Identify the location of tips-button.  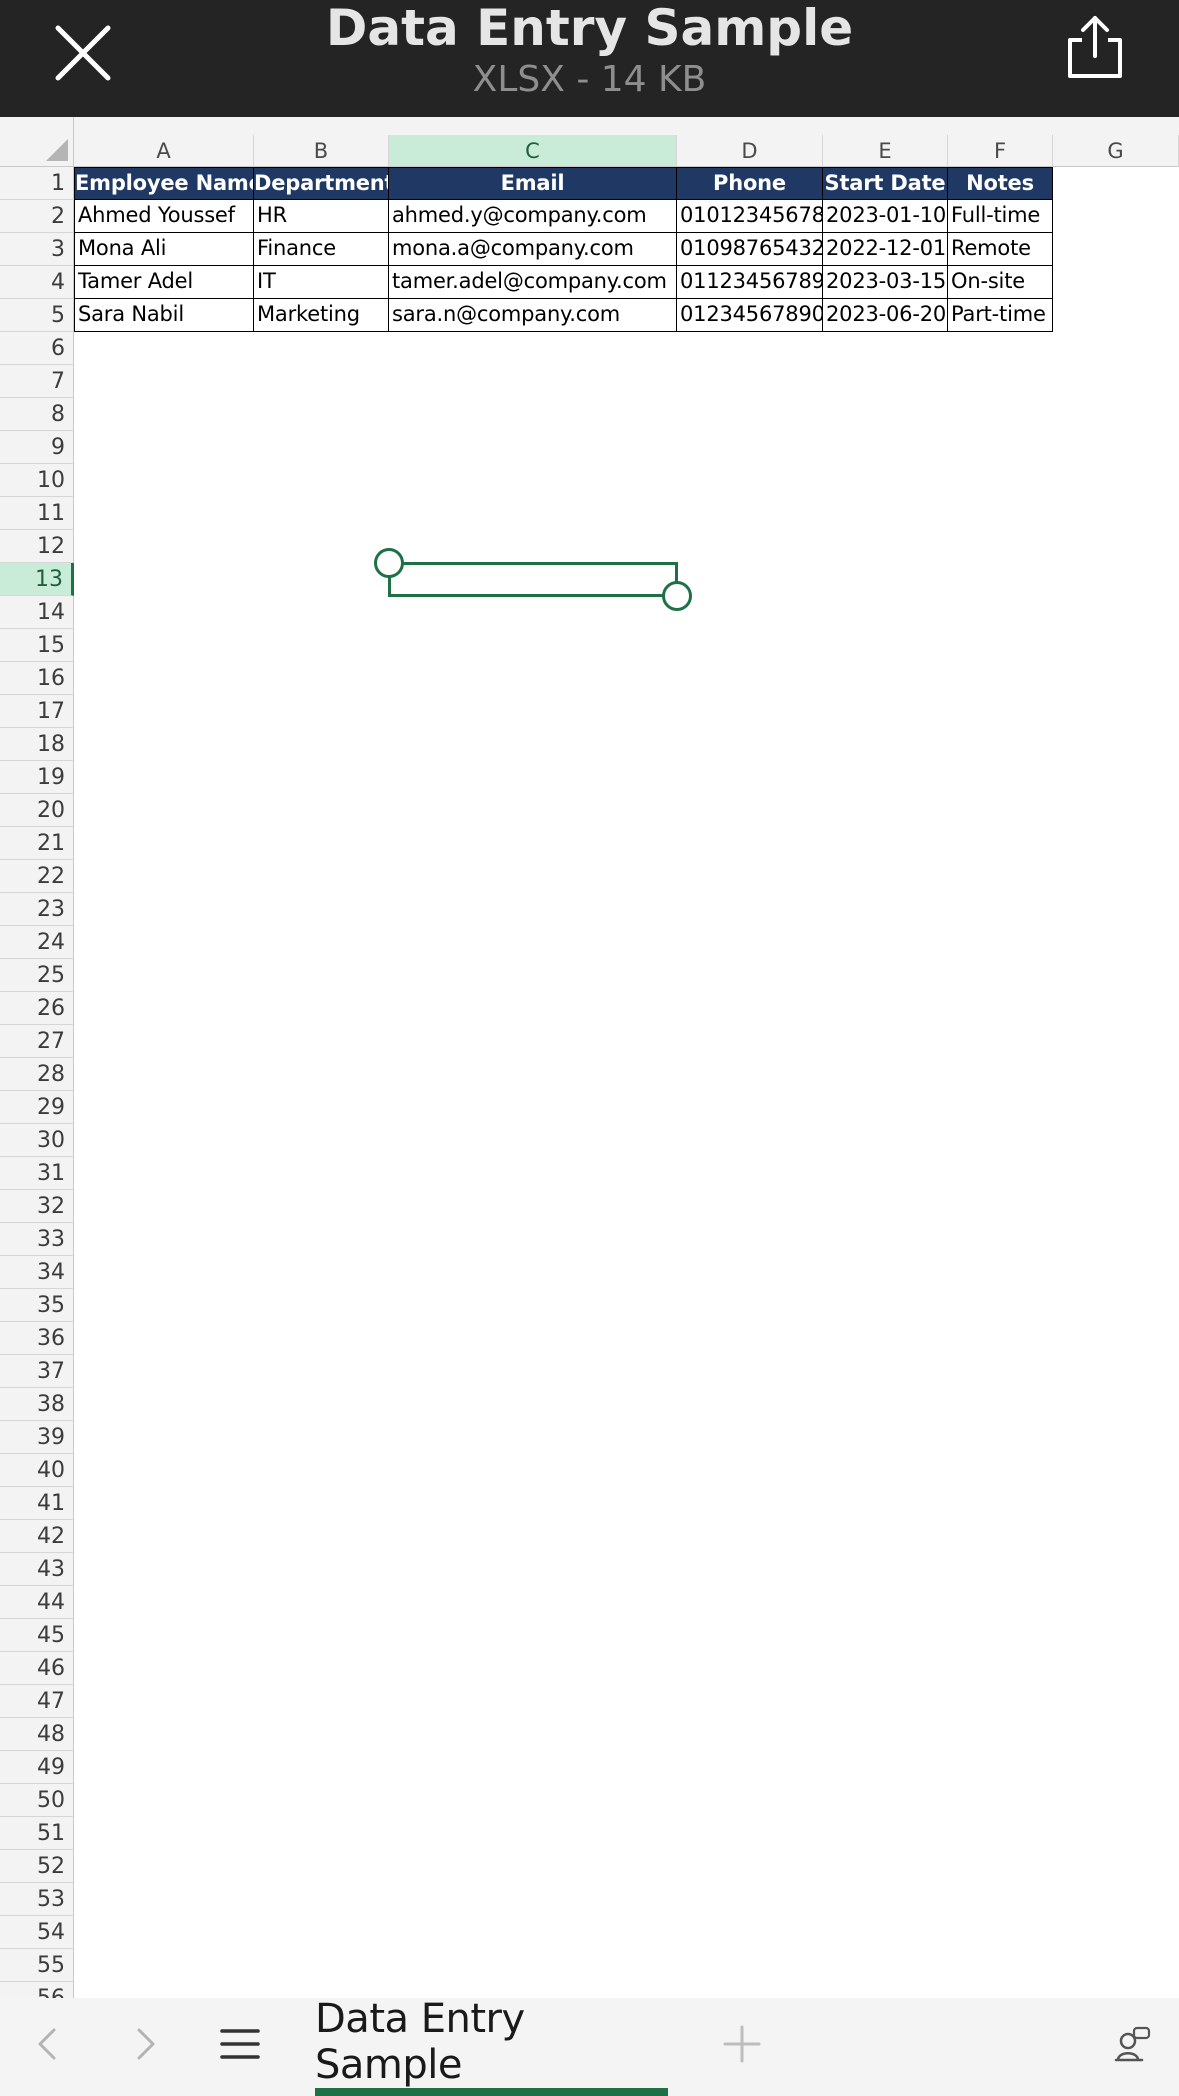
(1132, 2044).